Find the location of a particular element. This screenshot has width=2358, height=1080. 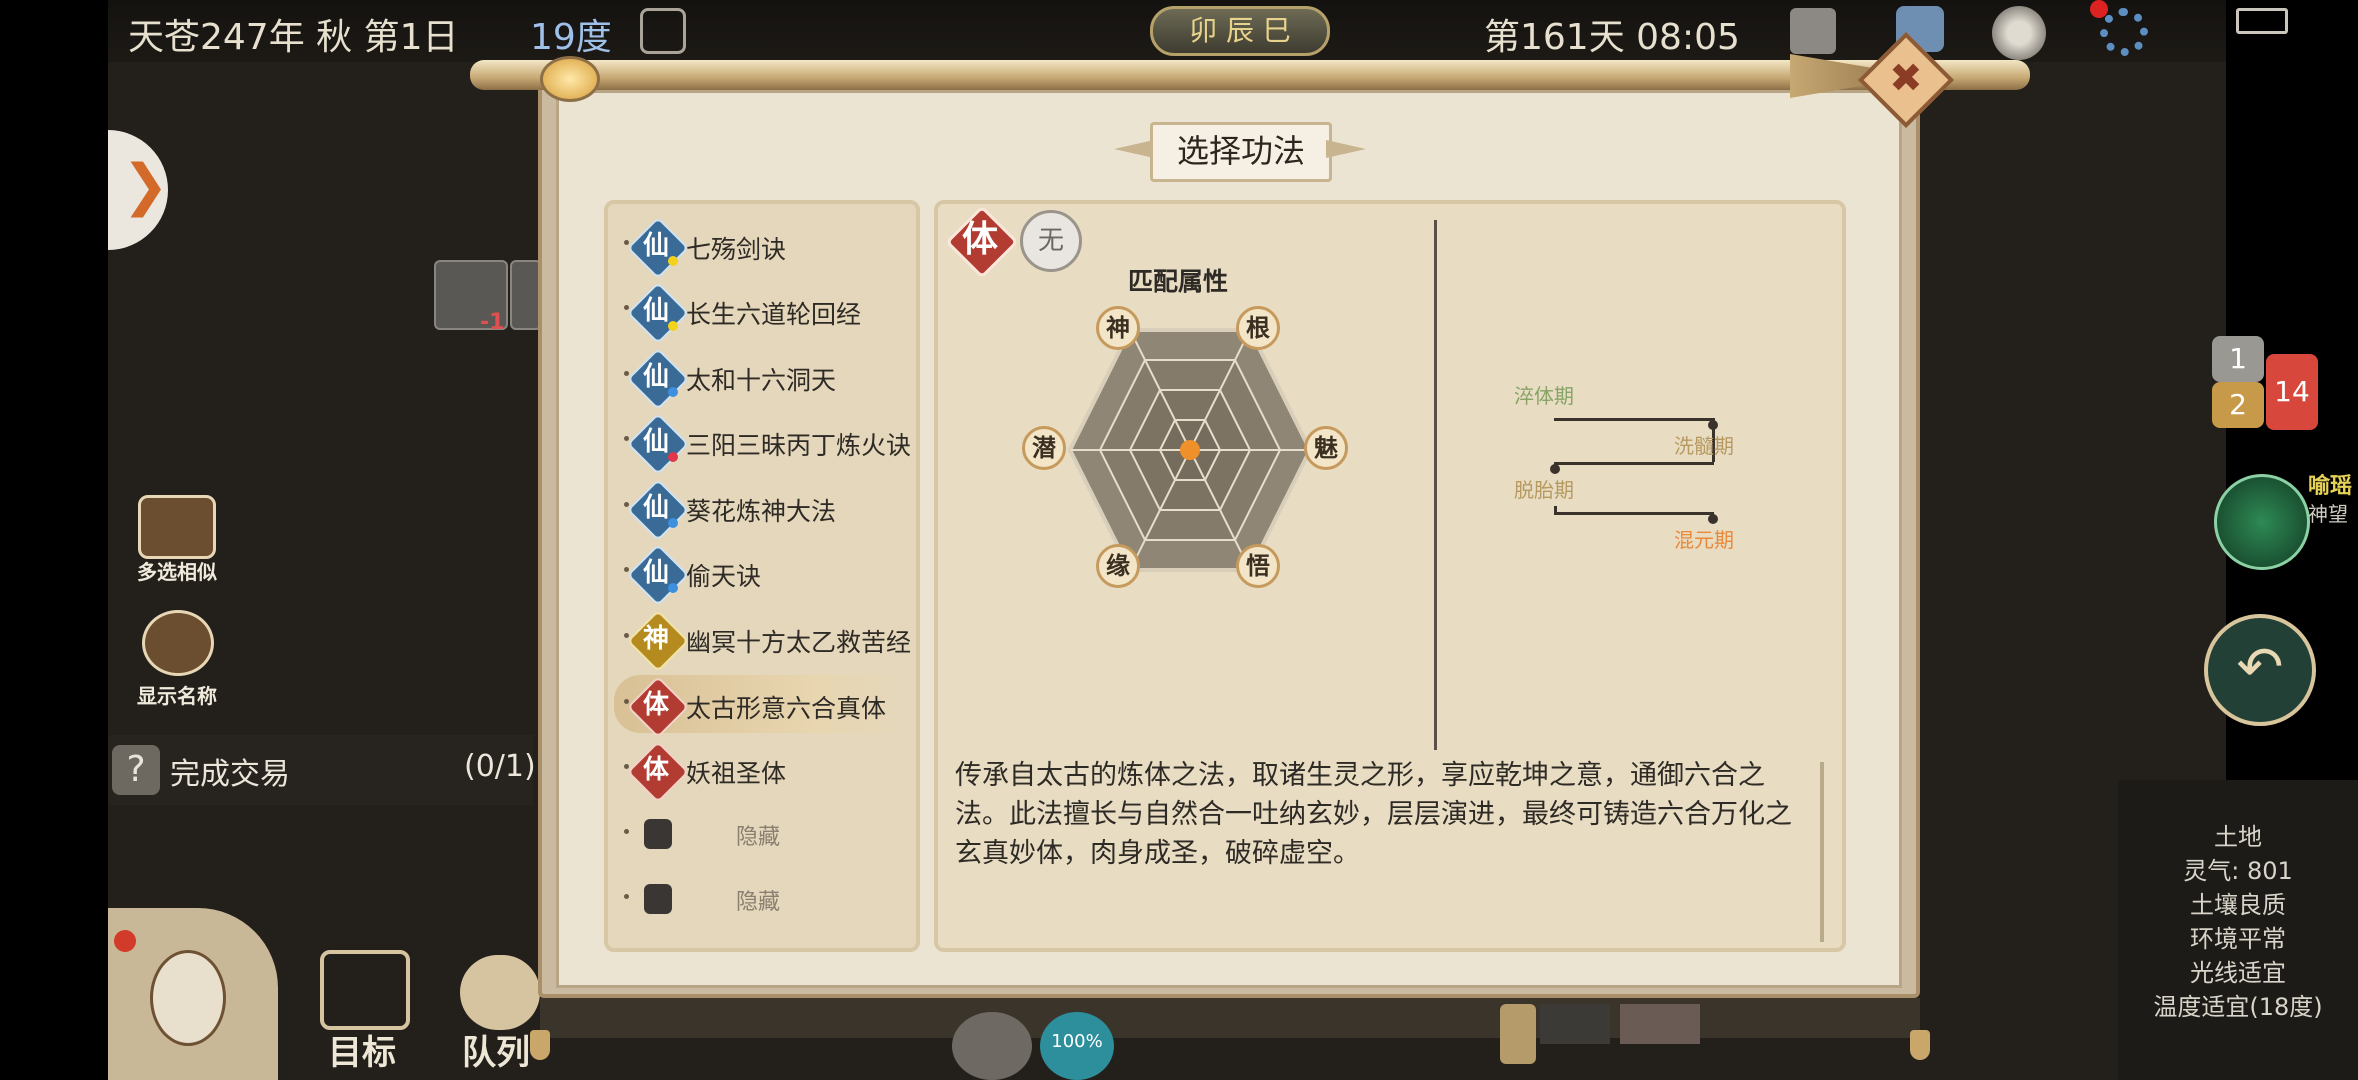

technique-item: 仙 三阳三昧丙丁炼火诀 is located at coordinates (762, 444).